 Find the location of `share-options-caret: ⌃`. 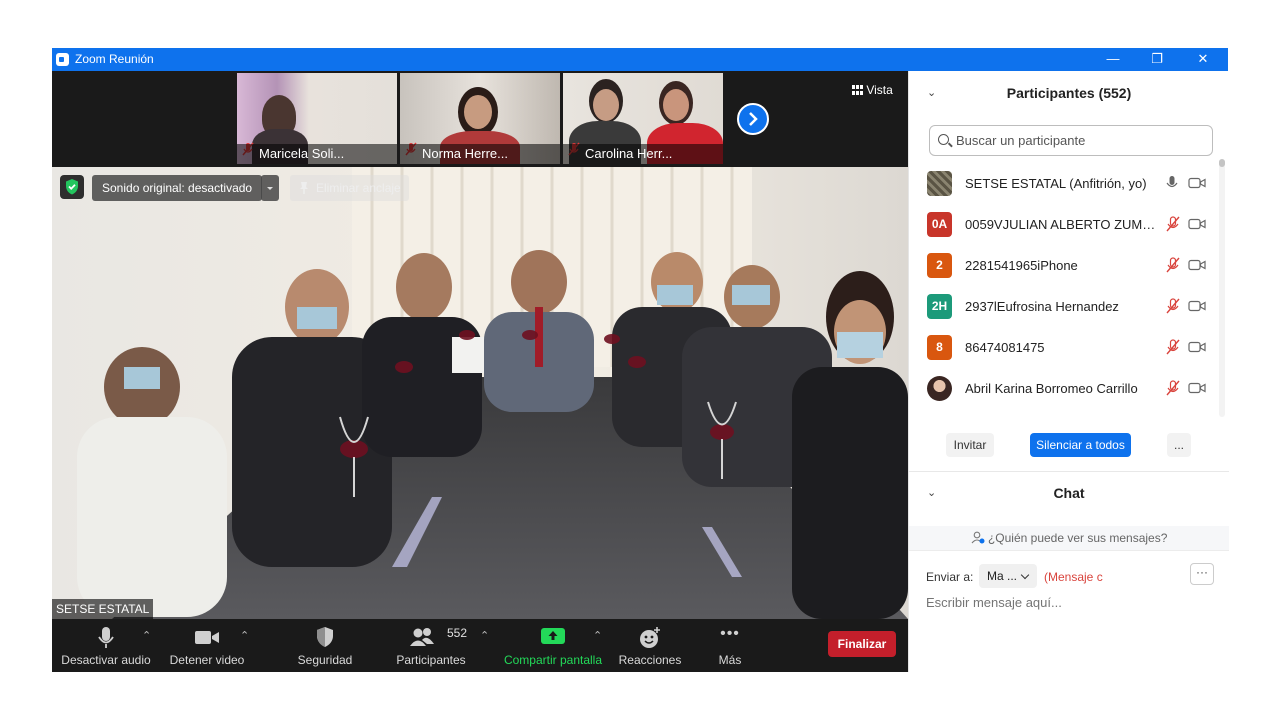

share-options-caret: ⌃ is located at coordinates (597, 635).